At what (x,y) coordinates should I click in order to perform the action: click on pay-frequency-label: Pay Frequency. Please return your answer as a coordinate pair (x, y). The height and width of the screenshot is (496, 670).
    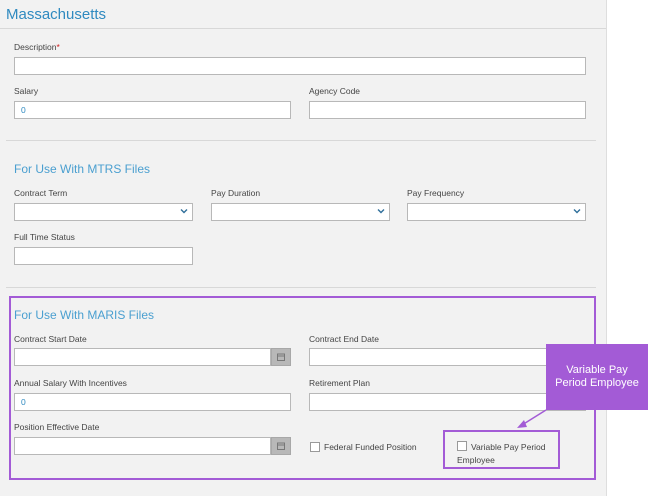
    Looking at the image, I should click on (436, 193).